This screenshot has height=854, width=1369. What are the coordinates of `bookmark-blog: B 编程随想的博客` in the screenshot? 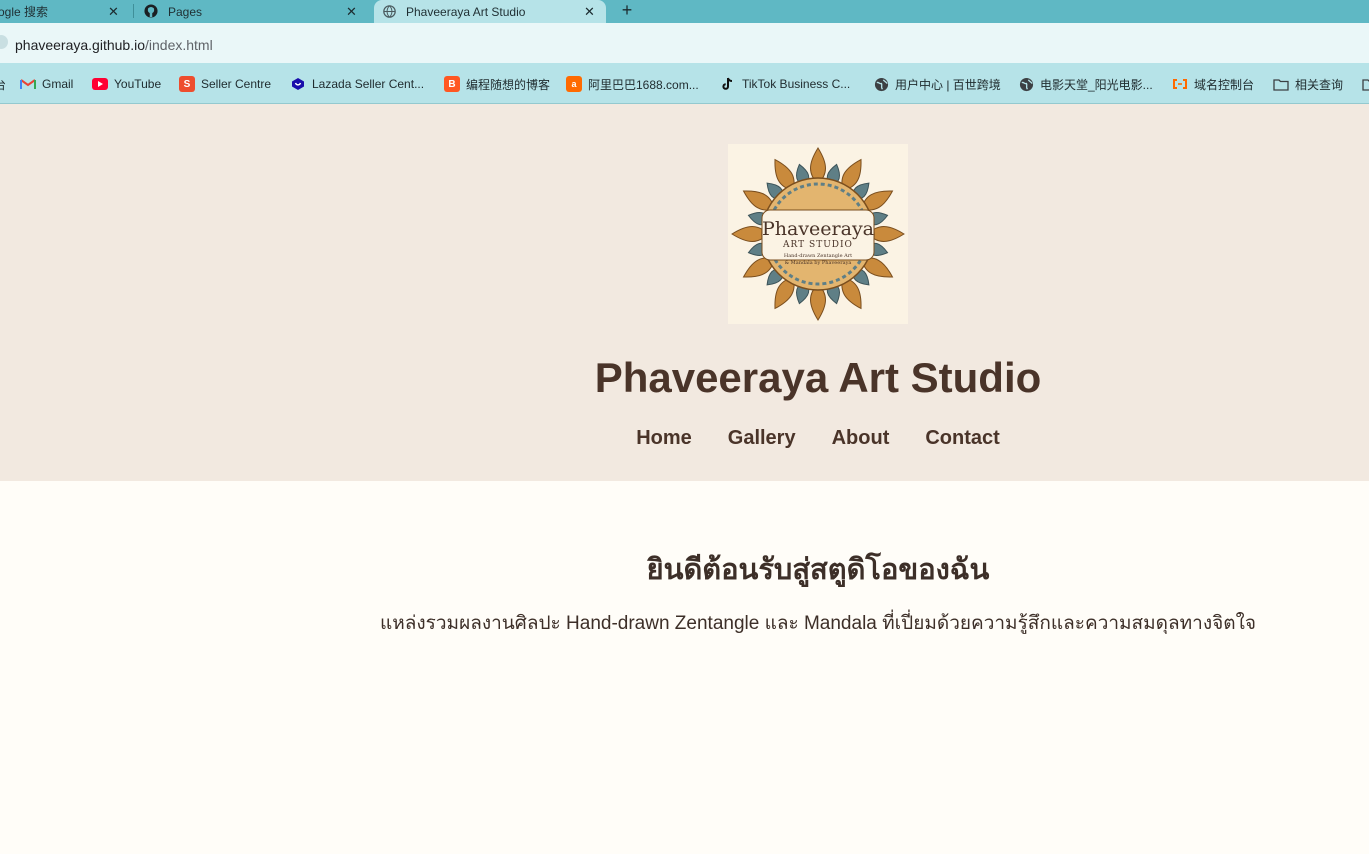 It's located at (497, 84).